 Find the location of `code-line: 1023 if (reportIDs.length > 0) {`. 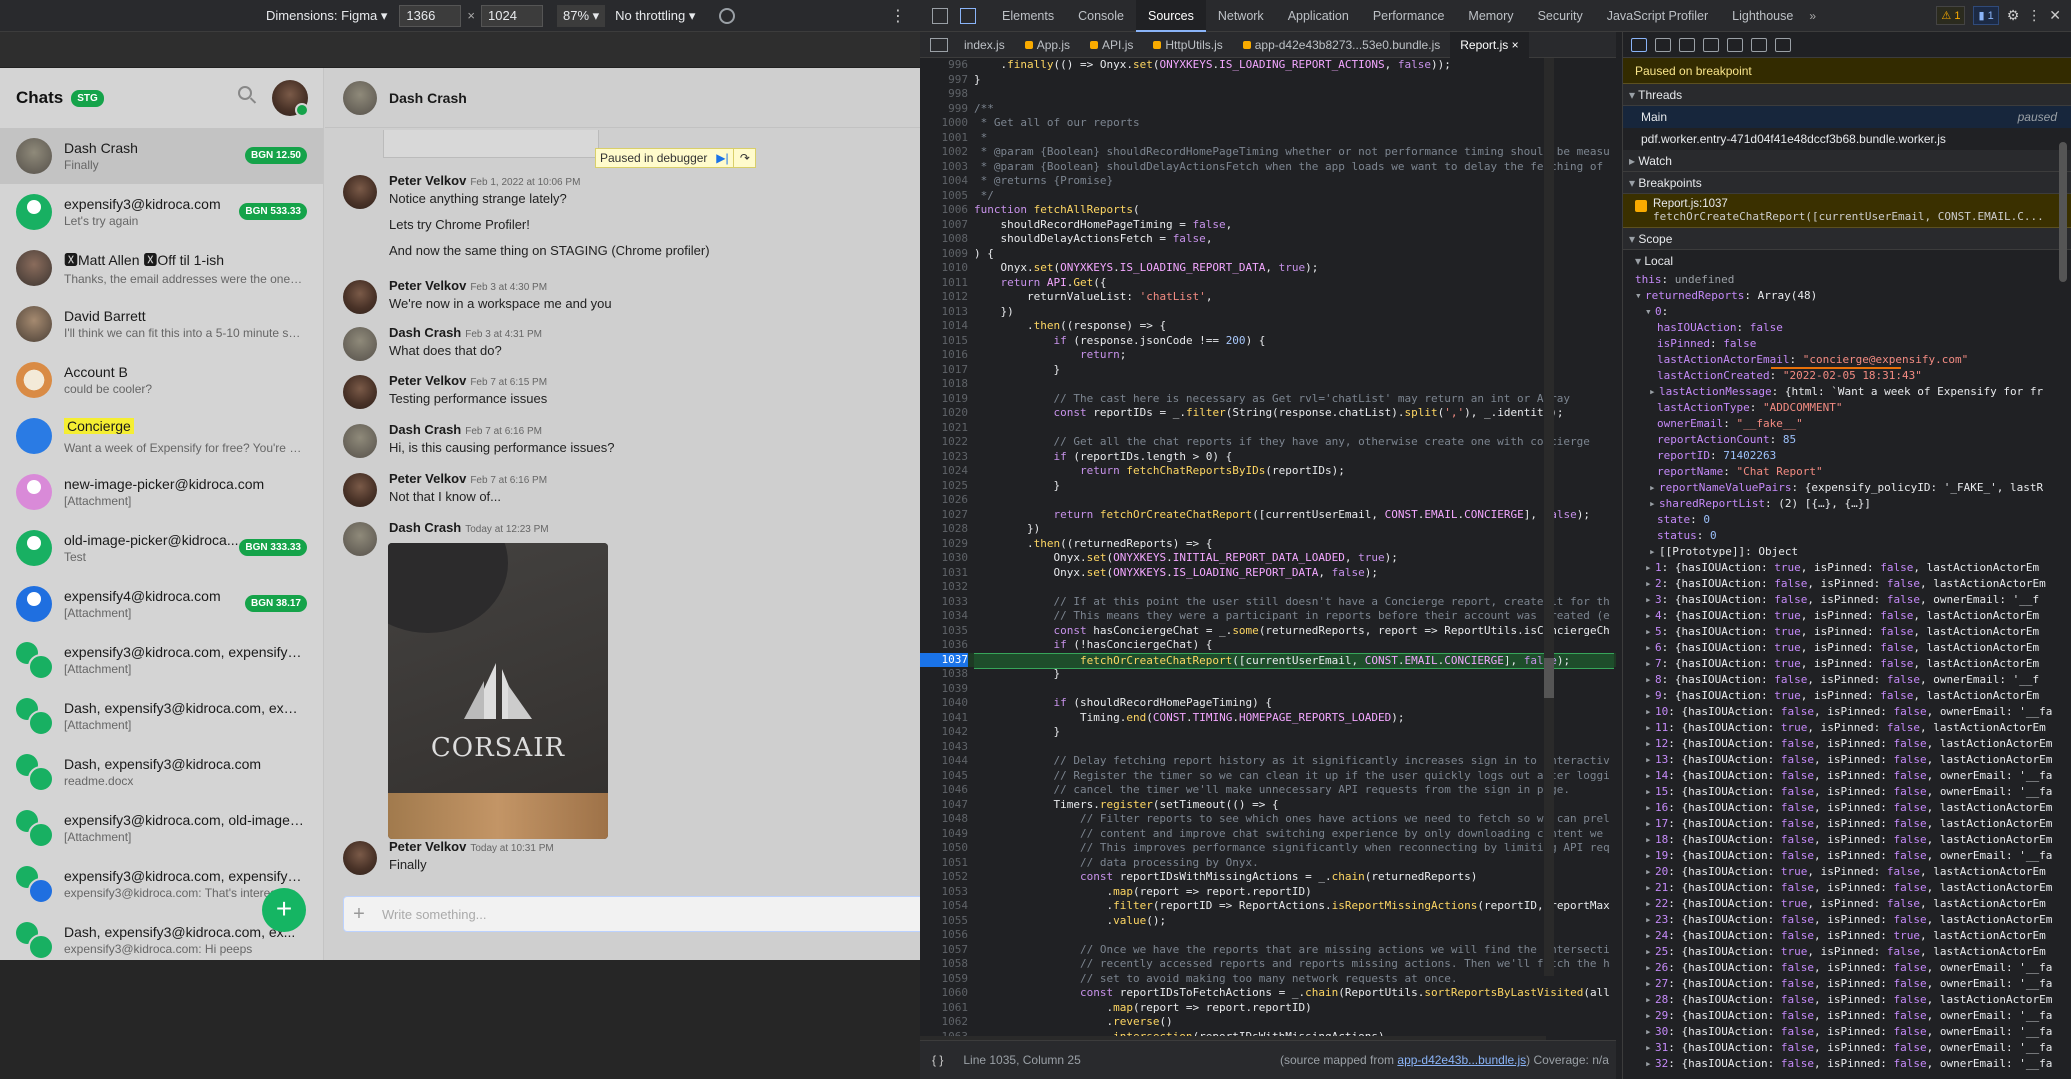

code-line: 1023 if (reportIDs.length > 0) { is located at coordinates (1268, 457).